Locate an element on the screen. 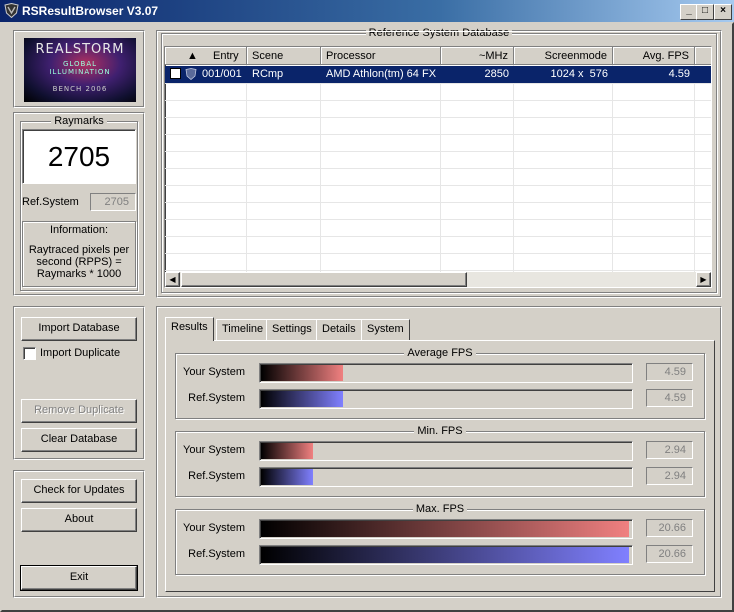 The image size is (734, 612). cell-processor: AMD Athlon(tm) 64 FX is located at coordinates (381, 74).